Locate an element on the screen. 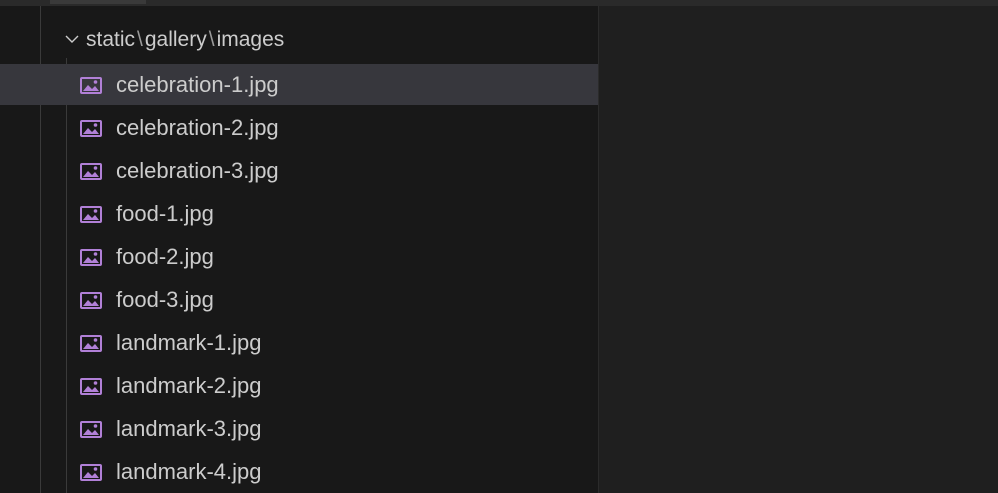 This screenshot has height=493, width=998. file-label: celebration-3.jpg is located at coordinates (197, 170).